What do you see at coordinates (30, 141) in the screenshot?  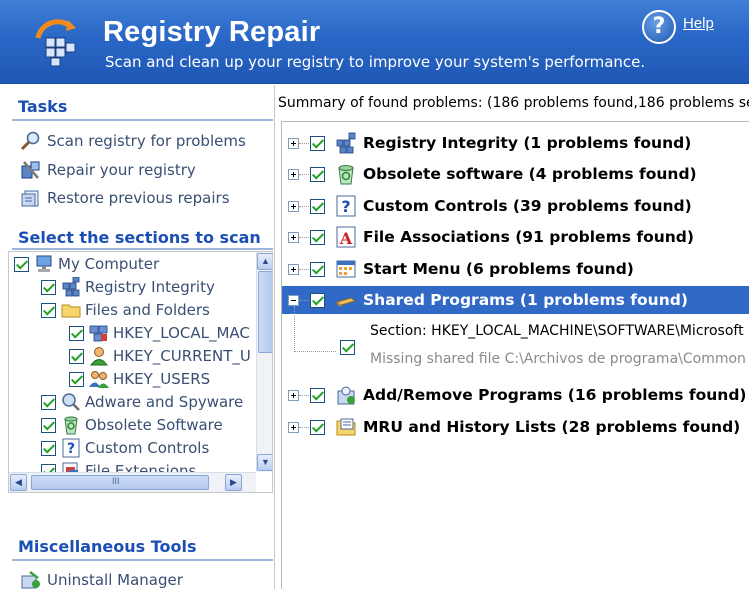 I see `magnifier-icon` at bounding box center [30, 141].